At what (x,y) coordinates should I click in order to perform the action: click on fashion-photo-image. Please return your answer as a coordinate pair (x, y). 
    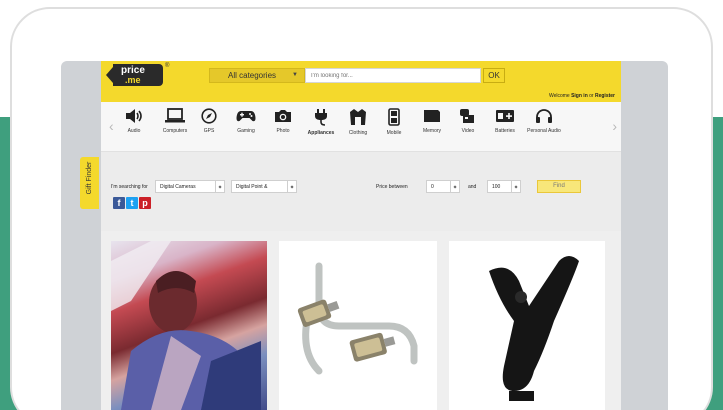
    Looking at the image, I should click on (186, 325).